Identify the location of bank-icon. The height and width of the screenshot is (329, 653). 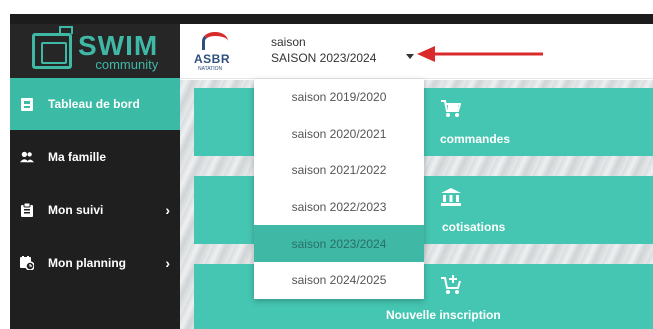
(451, 197).